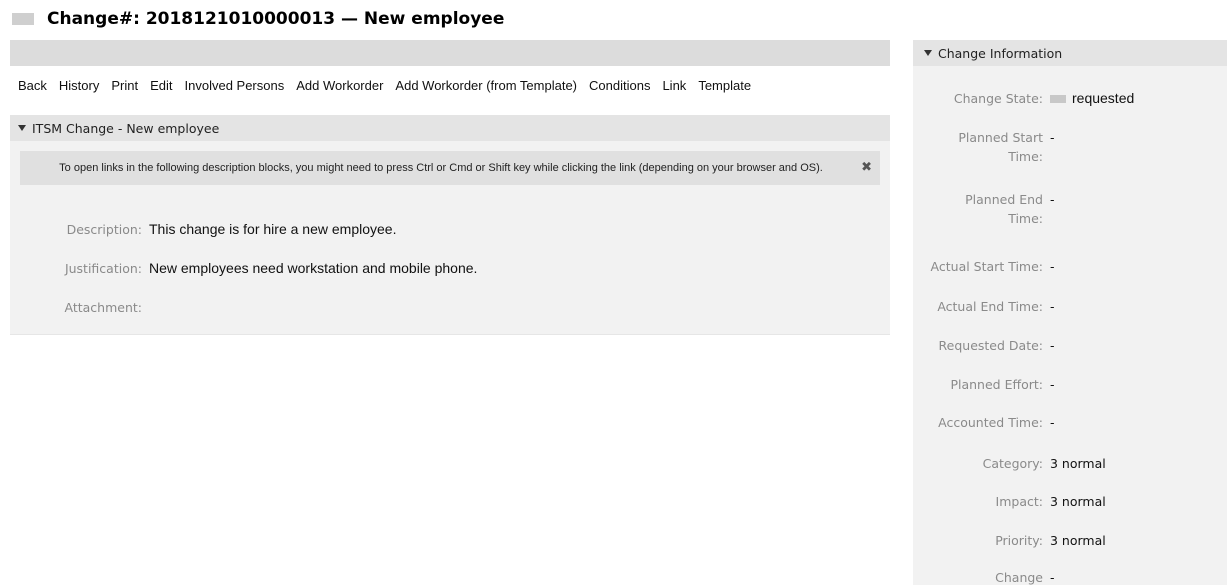 This screenshot has height=587, width=1227. Describe the element at coordinates (450, 128) in the screenshot. I see `change-details-header: ITSM Change - New employee` at that location.